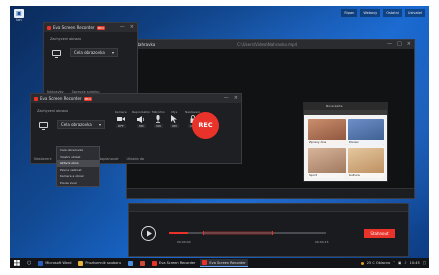  I want to click on app-icon: ▣, so click(19, 13).